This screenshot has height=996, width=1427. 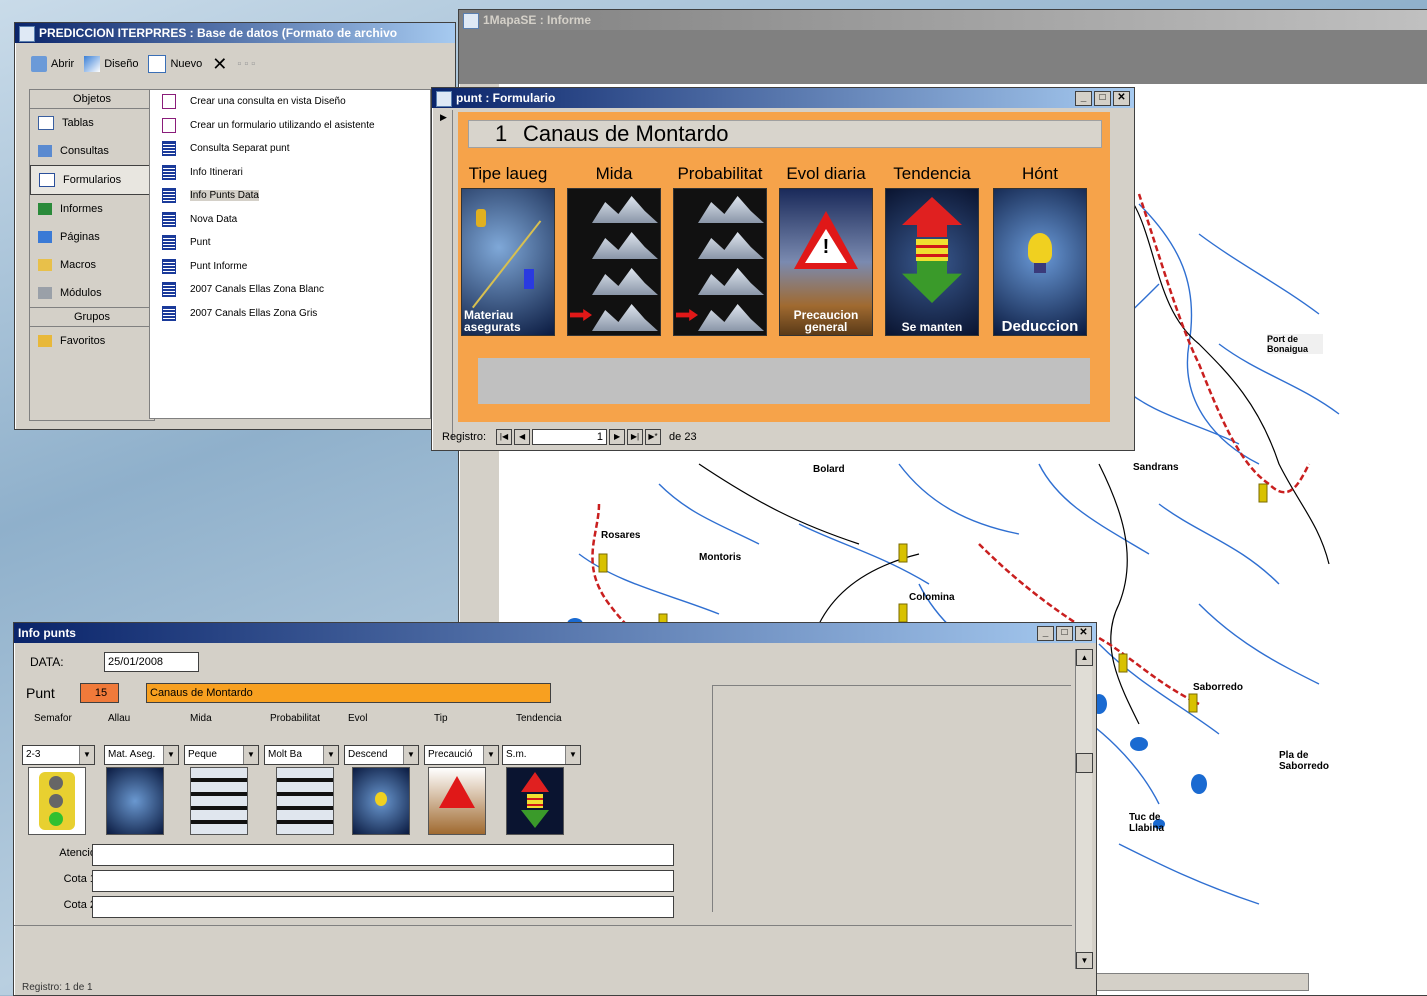 I want to click on sidebar-item-queries: Consultas, so click(x=92, y=151).